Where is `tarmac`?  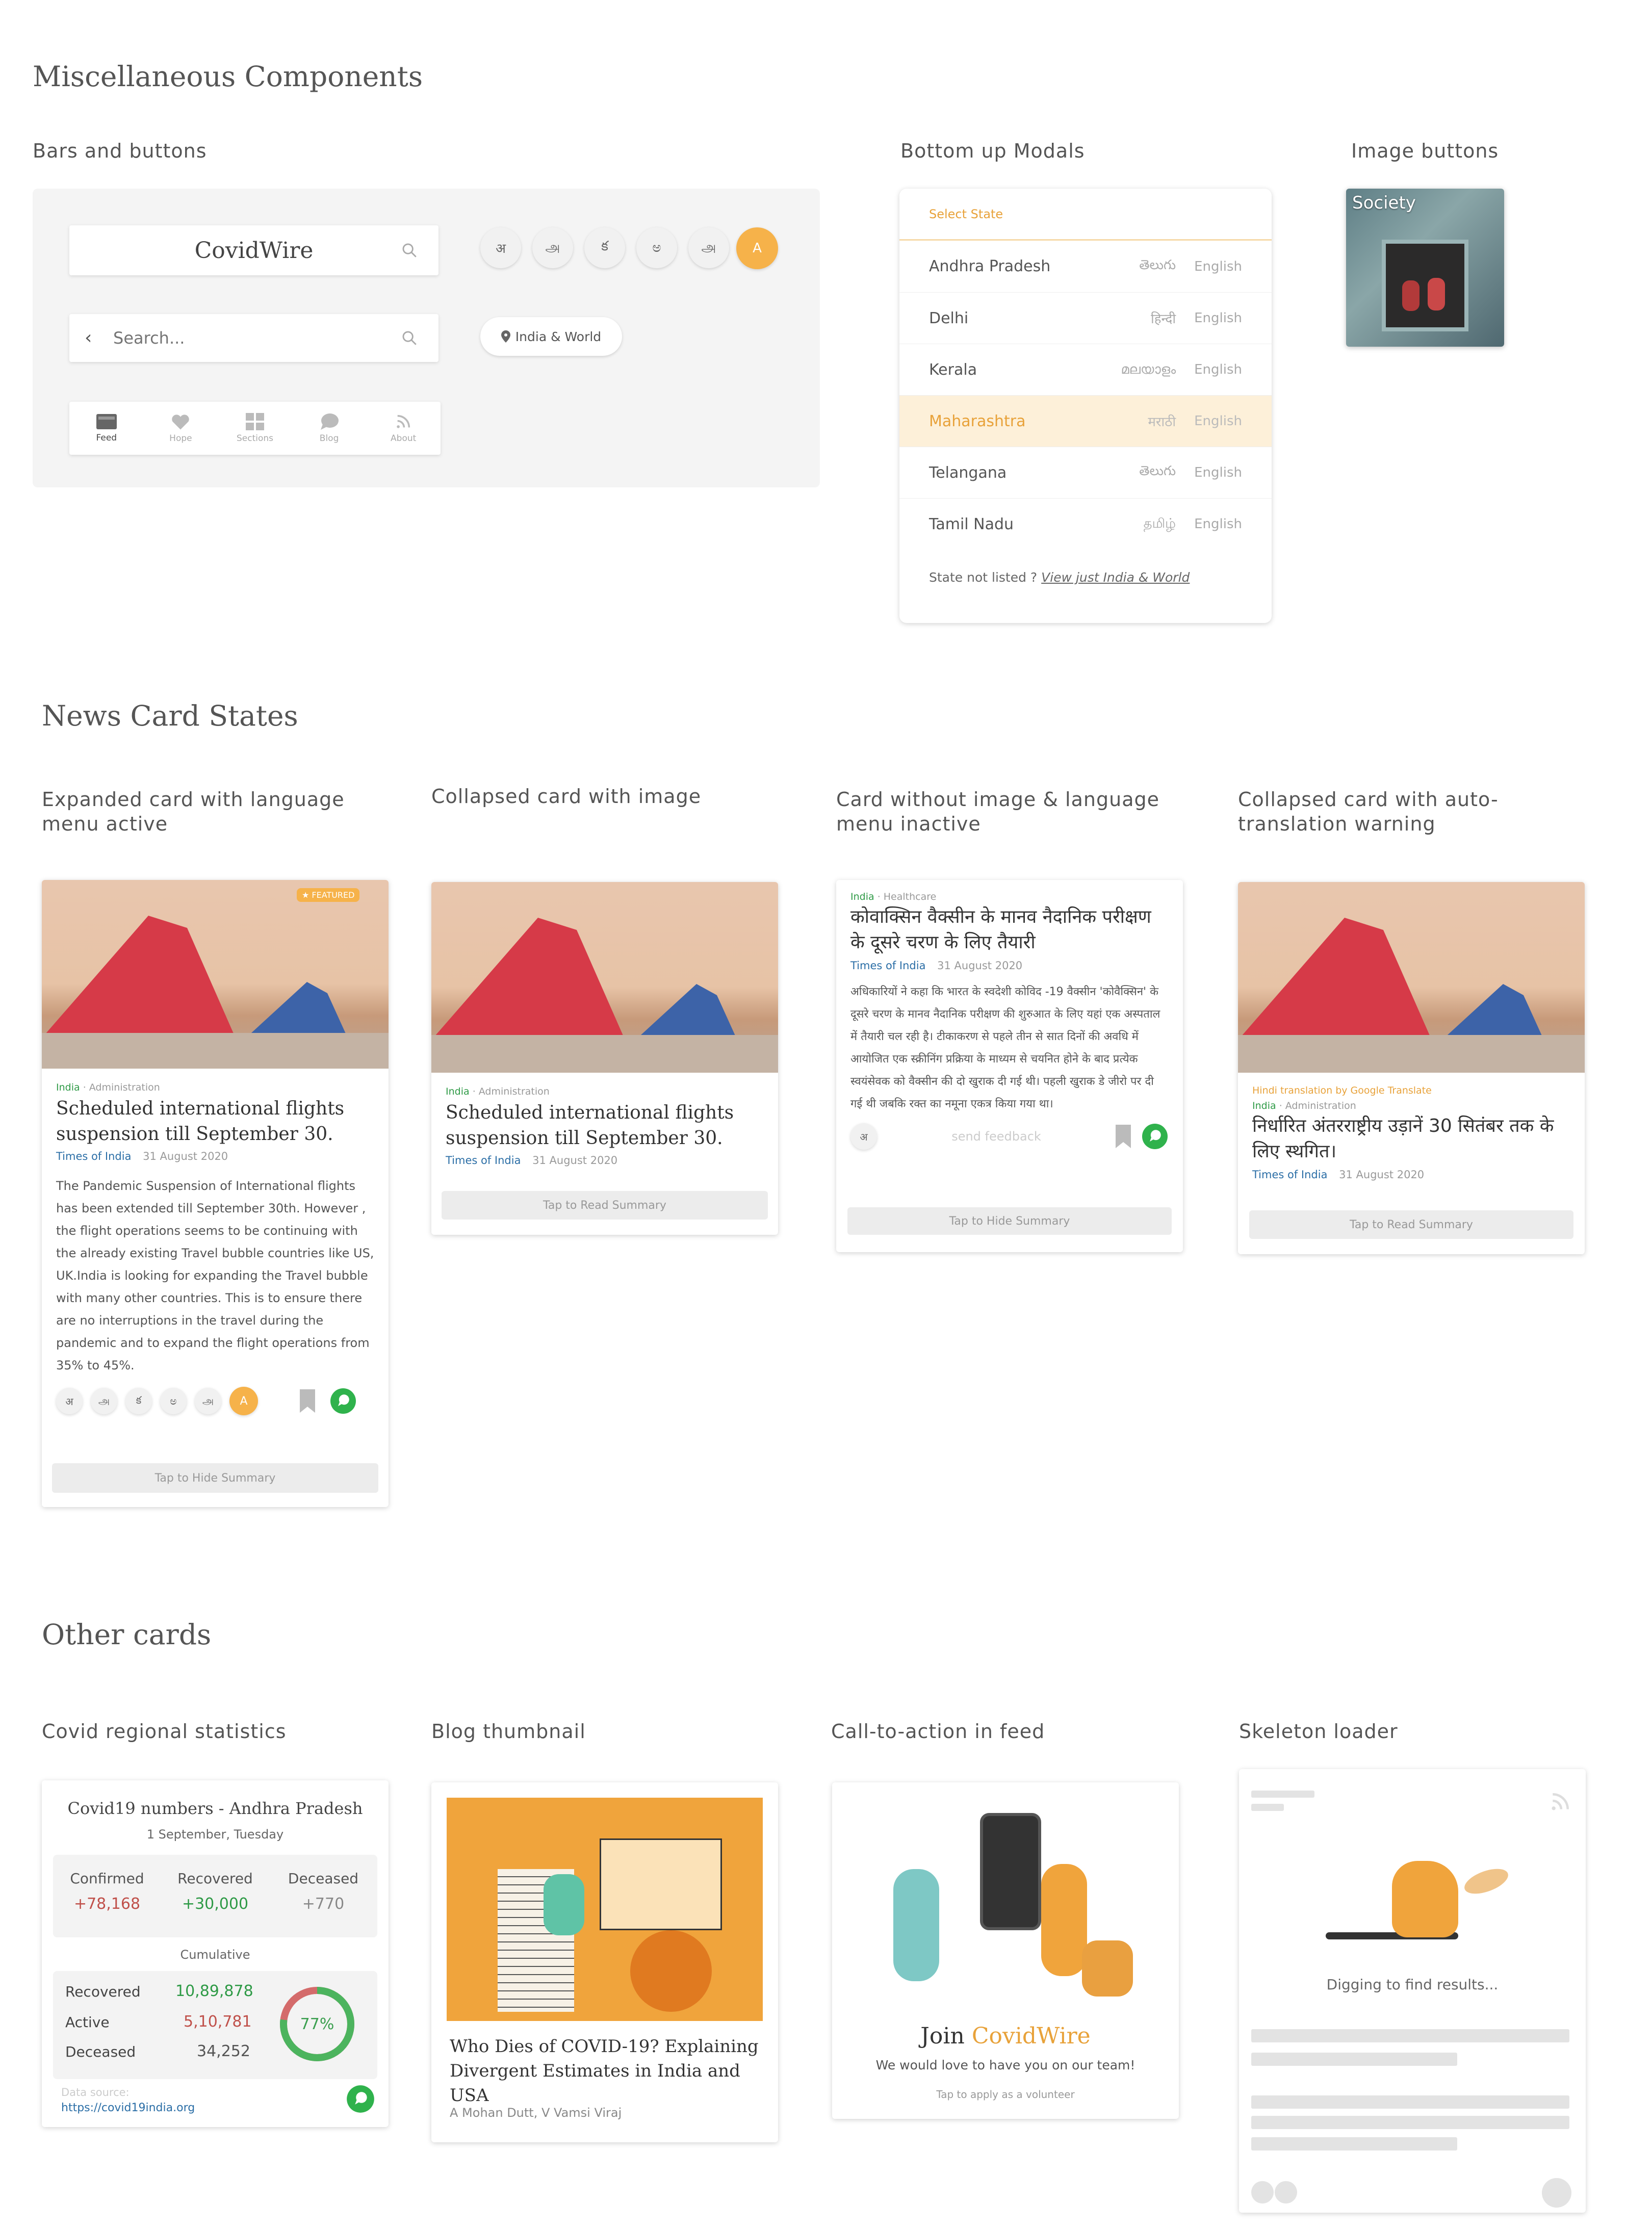 tarmac is located at coordinates (1411, 1054).